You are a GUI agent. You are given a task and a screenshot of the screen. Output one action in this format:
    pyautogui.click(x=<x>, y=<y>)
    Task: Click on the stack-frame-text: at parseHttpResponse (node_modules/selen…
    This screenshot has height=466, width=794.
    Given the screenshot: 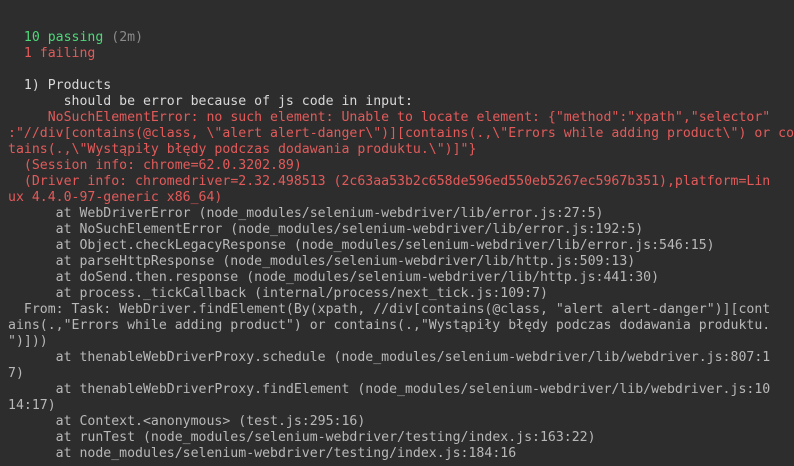 What is the action you would take?
    pyautogui.click(x=345, y=261)
    